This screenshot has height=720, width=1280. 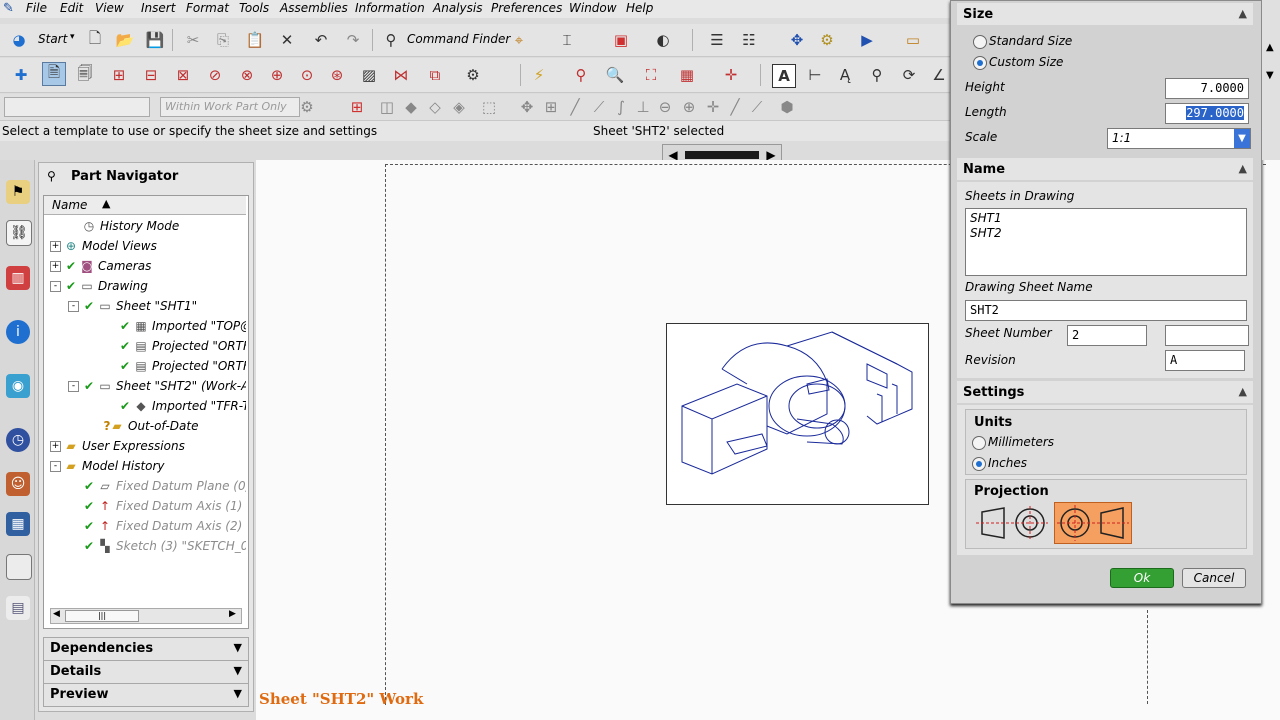 What do you see at coordinates (232, 614) in the screenshot?
I see `scroll-right-icon: ▶` at bounding box center [232, 614].